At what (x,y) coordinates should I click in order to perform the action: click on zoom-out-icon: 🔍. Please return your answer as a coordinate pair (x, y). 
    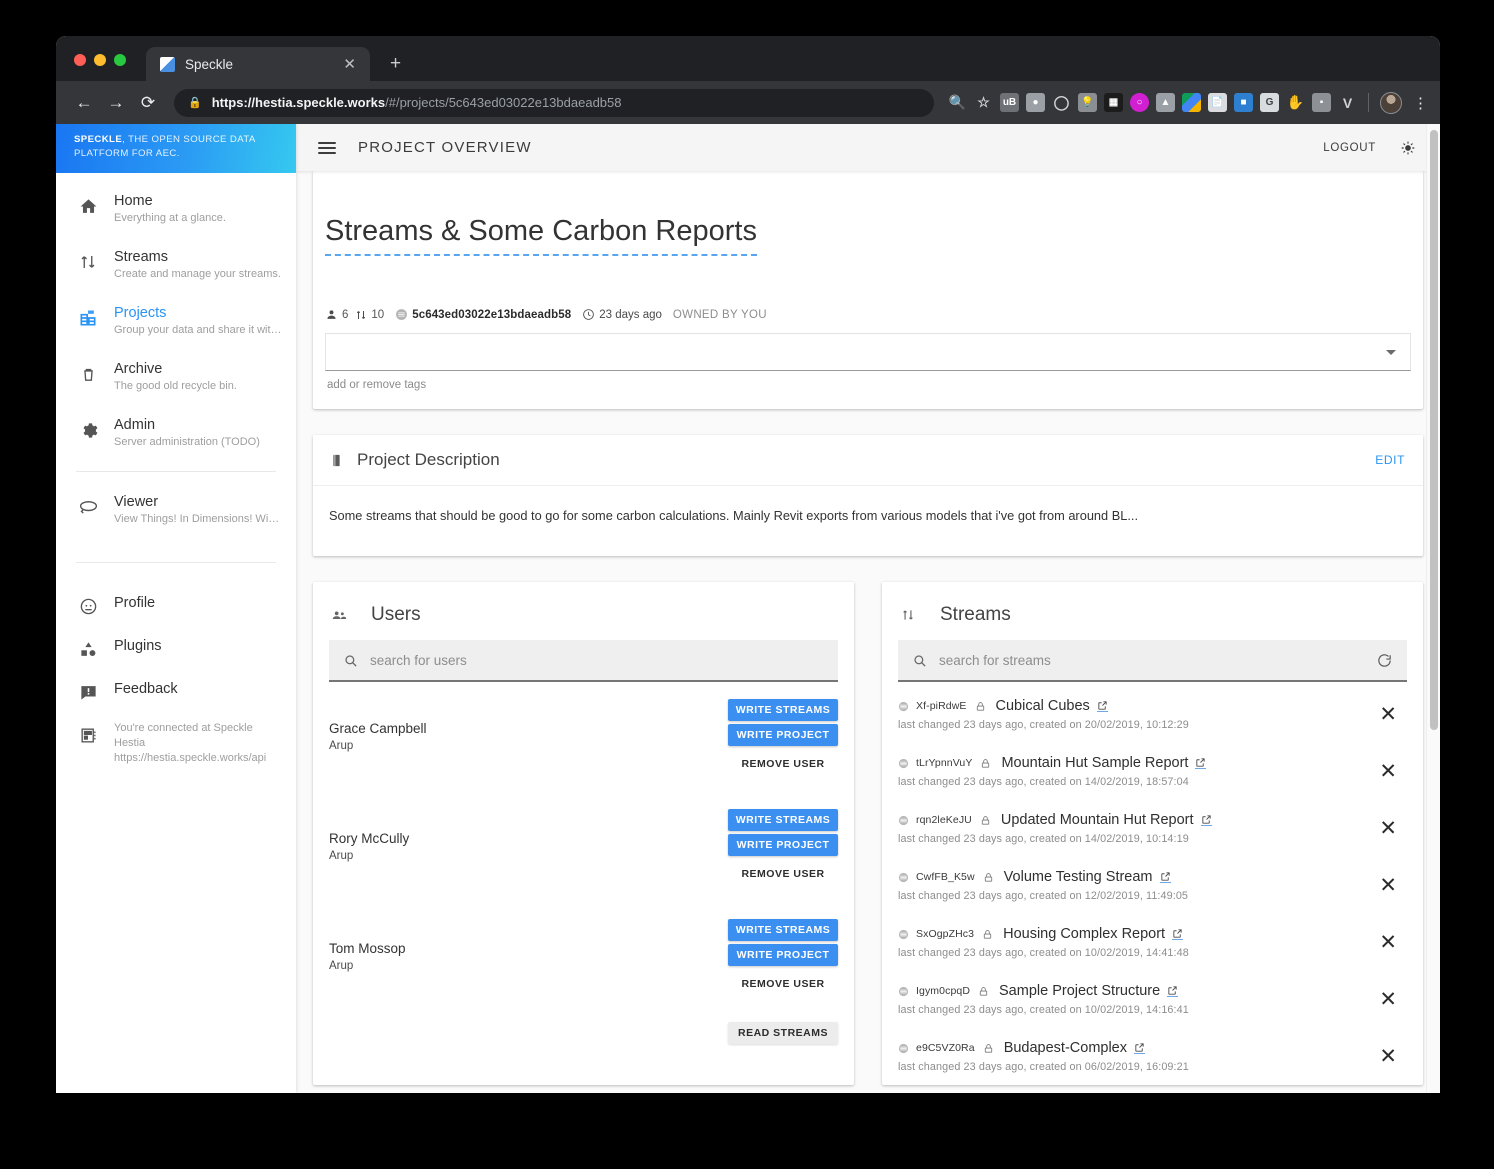
    Looking at the image, I should click on (957, 102).